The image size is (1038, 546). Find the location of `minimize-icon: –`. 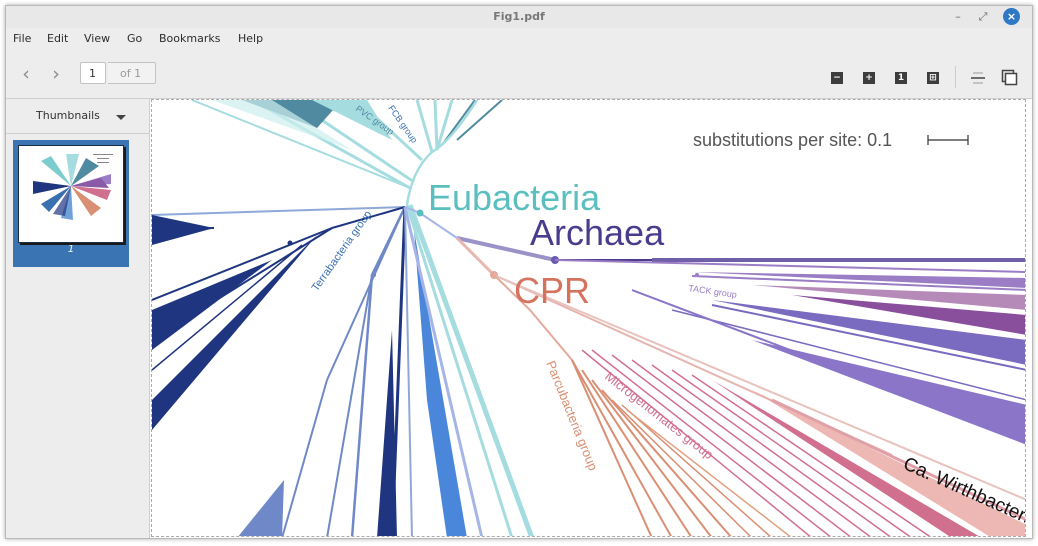

minimize-icon: – is located at coordinates (958, 17).